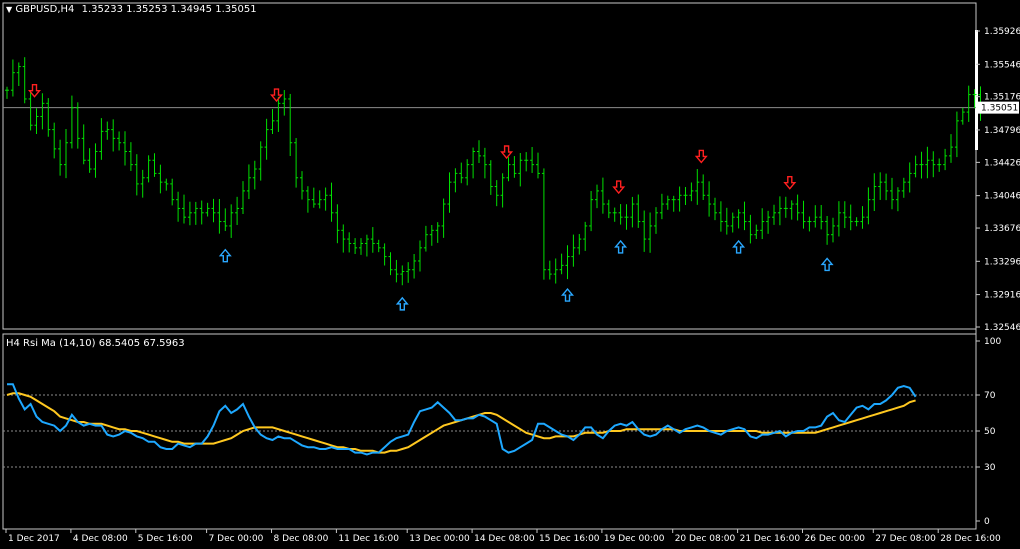 The image size is (1020, 549). I want to click on price-tick-label: 1.34796, so click(1002, 131).